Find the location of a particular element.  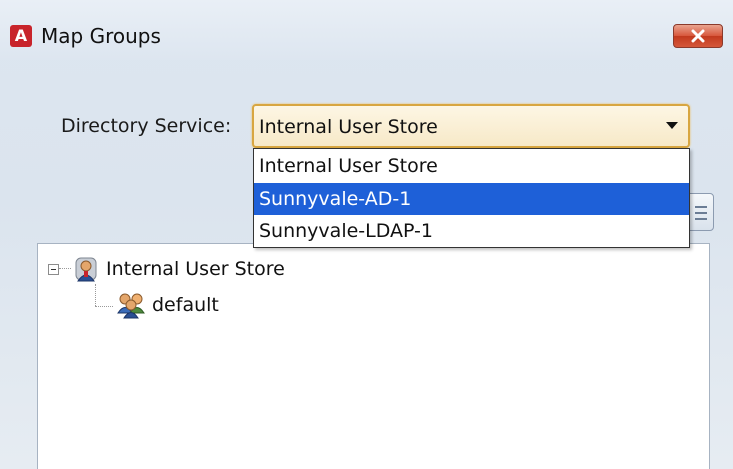

title-bar: A Map Groups is located at coordinates (366, 30).